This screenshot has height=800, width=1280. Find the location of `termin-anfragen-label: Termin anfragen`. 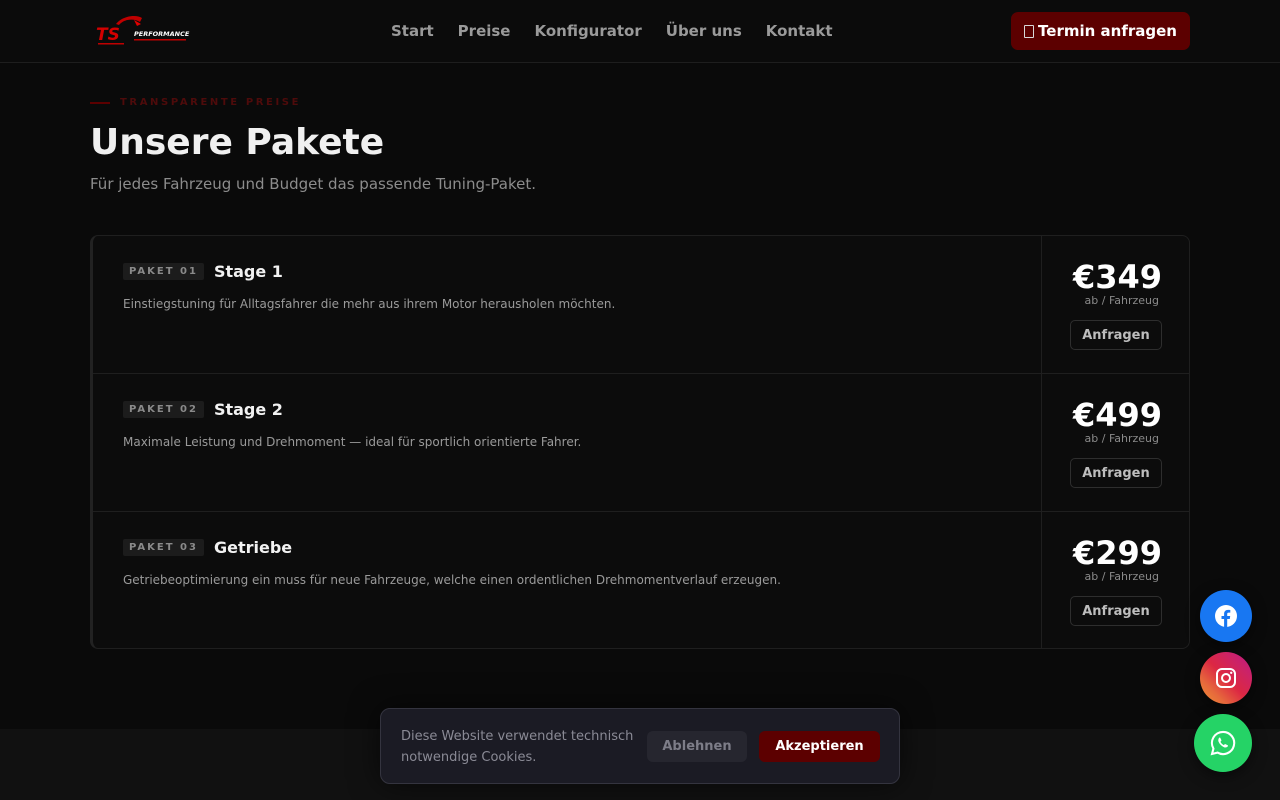

termin-anfragen-label: Termin anfragen is located at coordinates (1107, 31).